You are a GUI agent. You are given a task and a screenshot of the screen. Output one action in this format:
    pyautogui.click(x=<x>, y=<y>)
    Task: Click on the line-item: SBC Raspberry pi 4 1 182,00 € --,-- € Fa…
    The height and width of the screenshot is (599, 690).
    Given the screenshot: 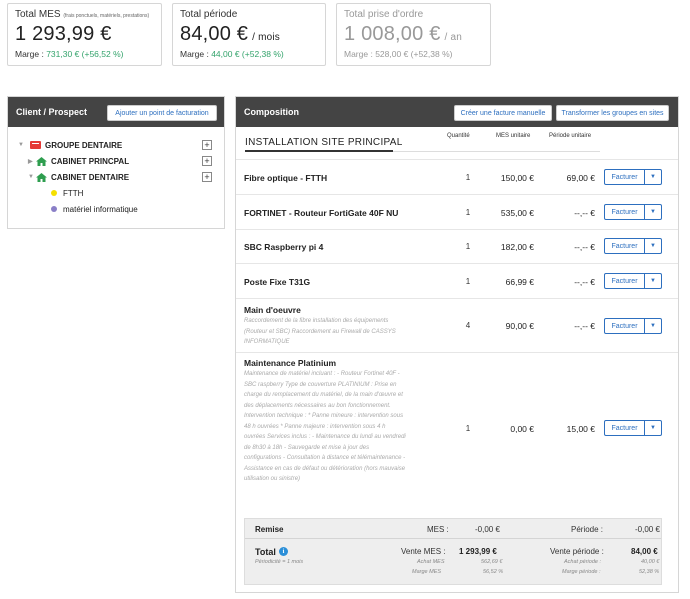 What is the action you would take?
    pyautogui.click(x=457, y=246)
    